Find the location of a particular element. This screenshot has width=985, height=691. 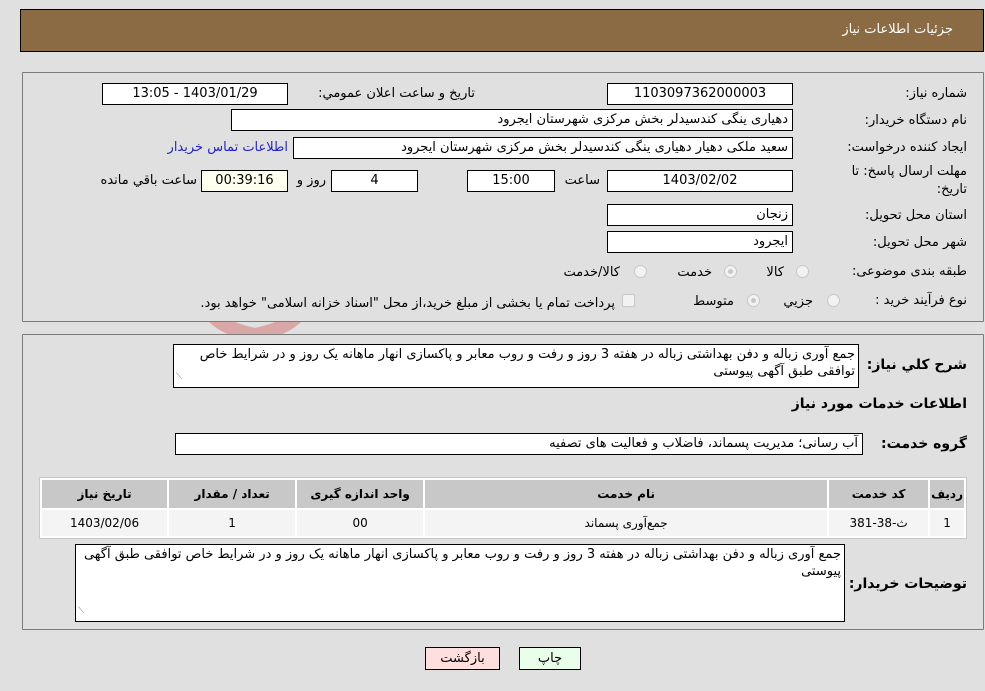

process-radio-medium is located at coordinates (753, 300).